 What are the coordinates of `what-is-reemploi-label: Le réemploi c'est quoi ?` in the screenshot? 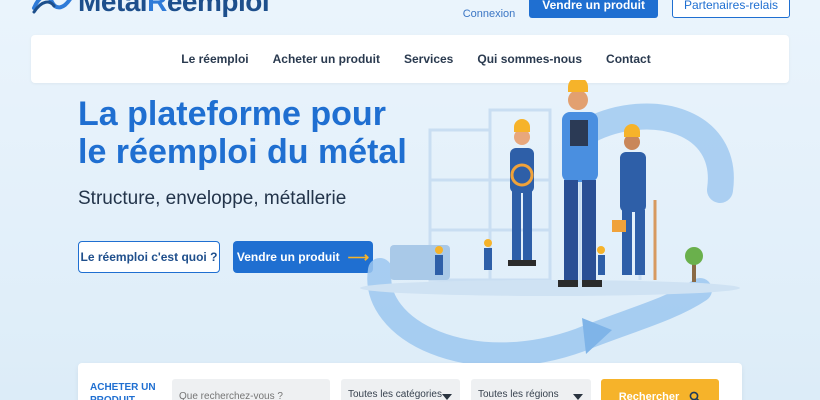 It's located at (149, 257).